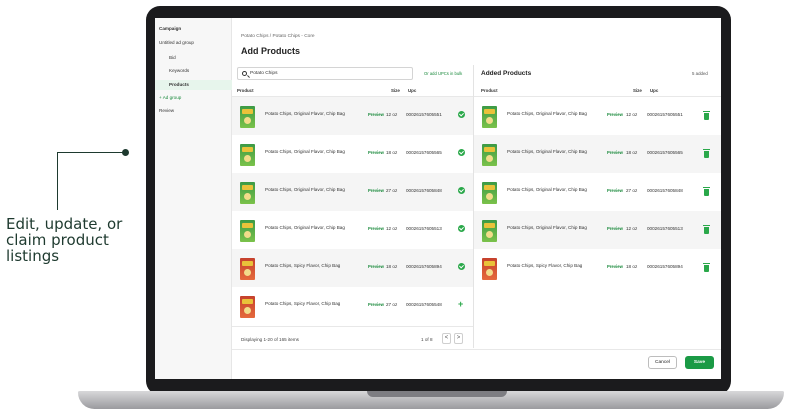 The width and height of the screenshot is (787, 416). I want to click on save-button: Save, so click(699, 362).